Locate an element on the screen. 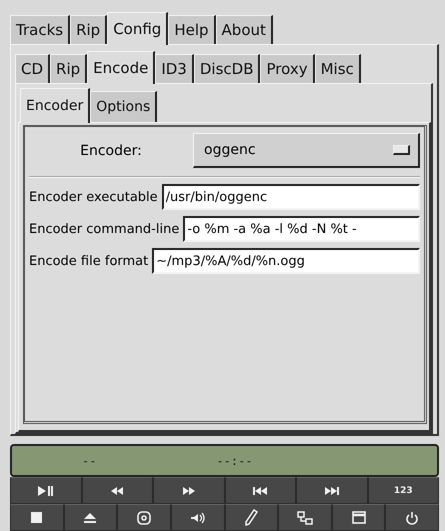 The height and width of the screenshot is (531, 445). pencil-icon is located at coordinates (251, 517).